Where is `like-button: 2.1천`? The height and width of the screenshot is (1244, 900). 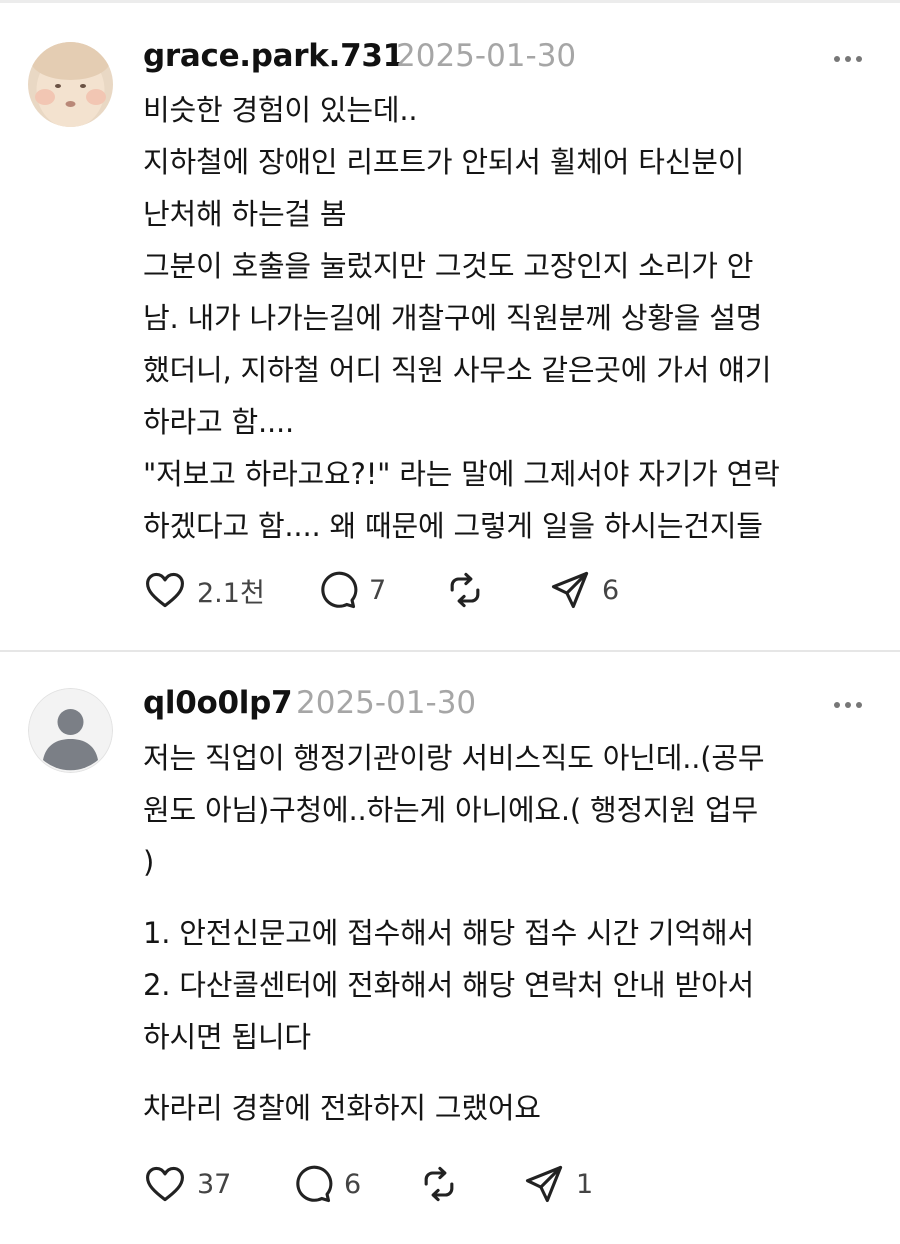
like-button: 2.1천 is located at coordinates (204, 590).